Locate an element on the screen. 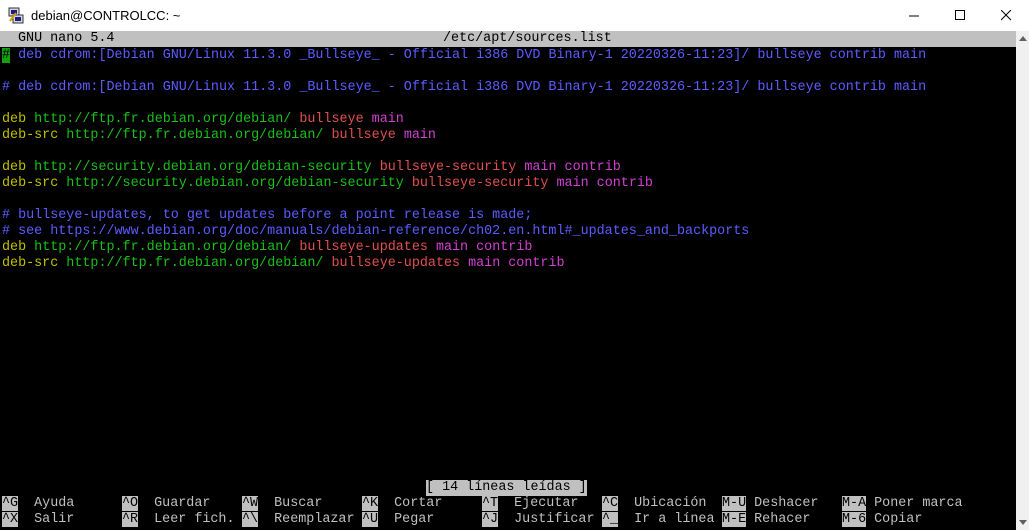  shortcut-key: ^W is located at coordinates (250, 503).